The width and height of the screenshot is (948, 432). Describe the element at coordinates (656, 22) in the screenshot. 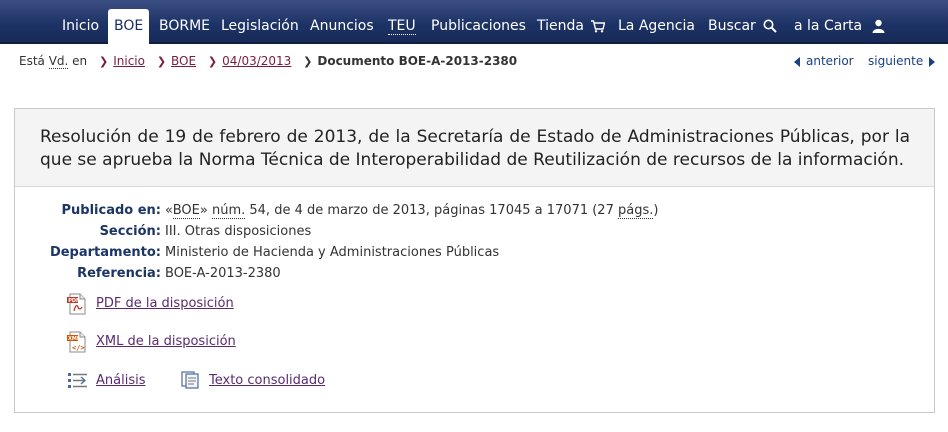

I see `nav-la-agencia: La Agencia` at that location.